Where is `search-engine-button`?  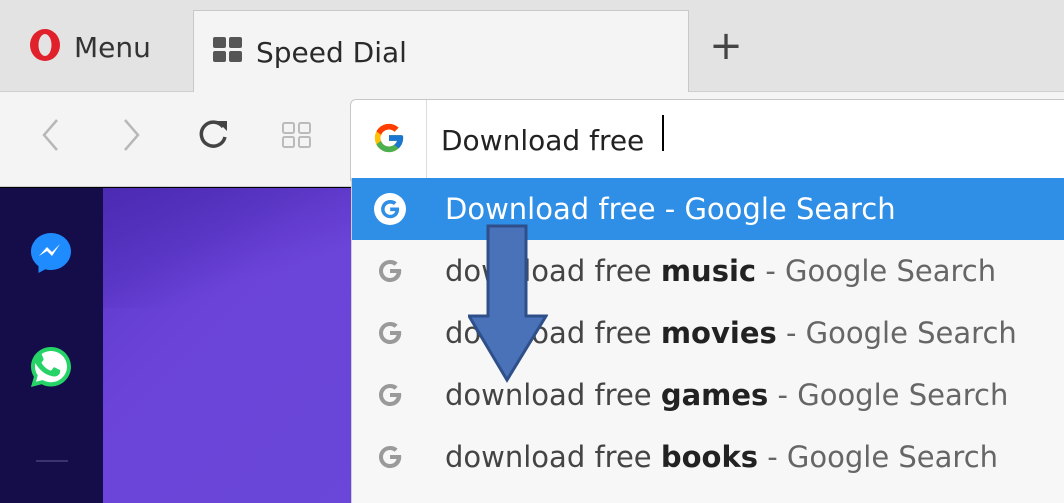
search-engine-button is located at coordinates (389, 140).